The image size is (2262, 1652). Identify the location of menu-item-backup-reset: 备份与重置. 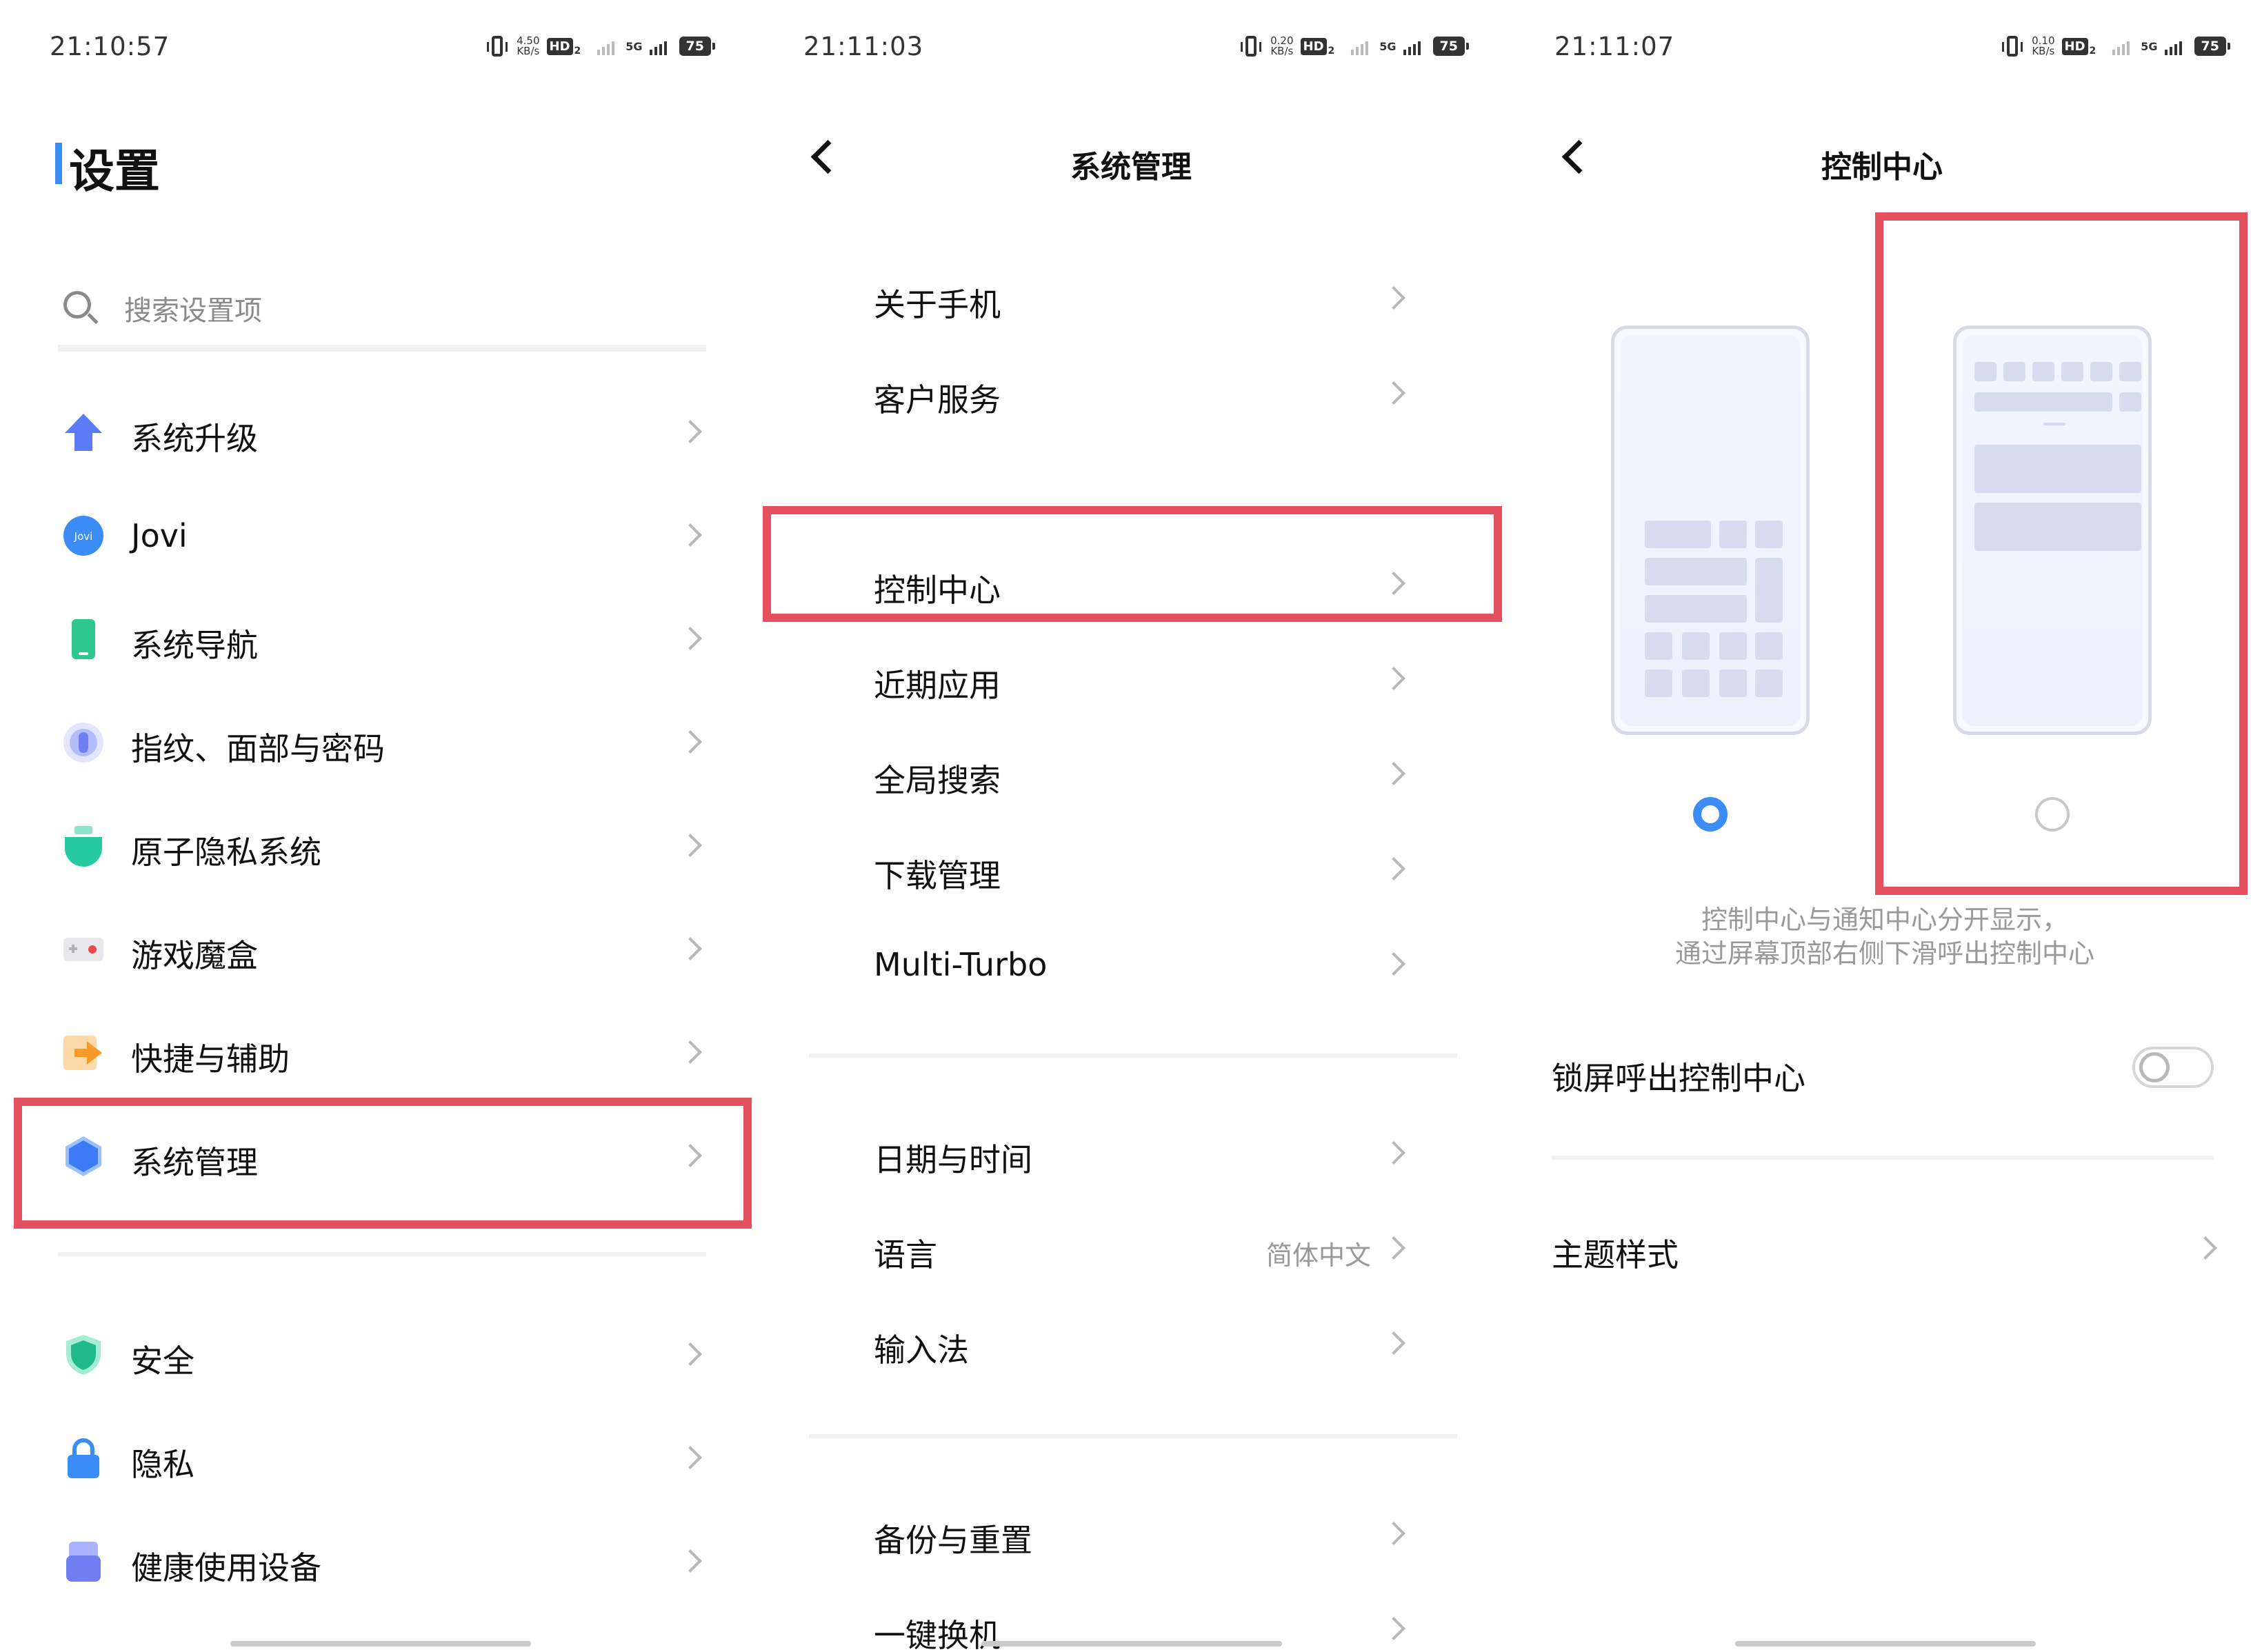
(1133, 1532).